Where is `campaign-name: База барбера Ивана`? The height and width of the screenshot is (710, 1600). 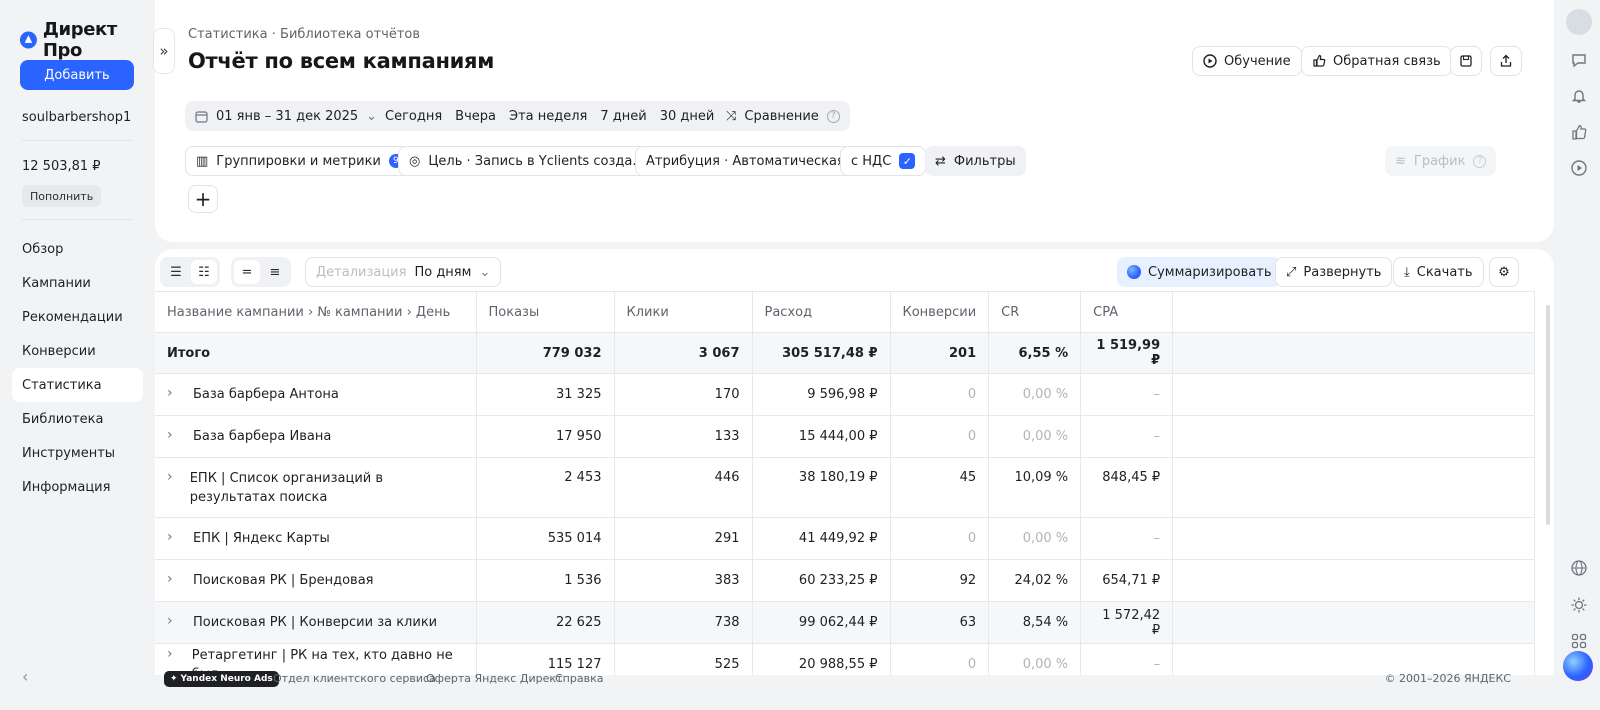
campaign-name: База барбера Ивана is located at coordinates (262, 436).